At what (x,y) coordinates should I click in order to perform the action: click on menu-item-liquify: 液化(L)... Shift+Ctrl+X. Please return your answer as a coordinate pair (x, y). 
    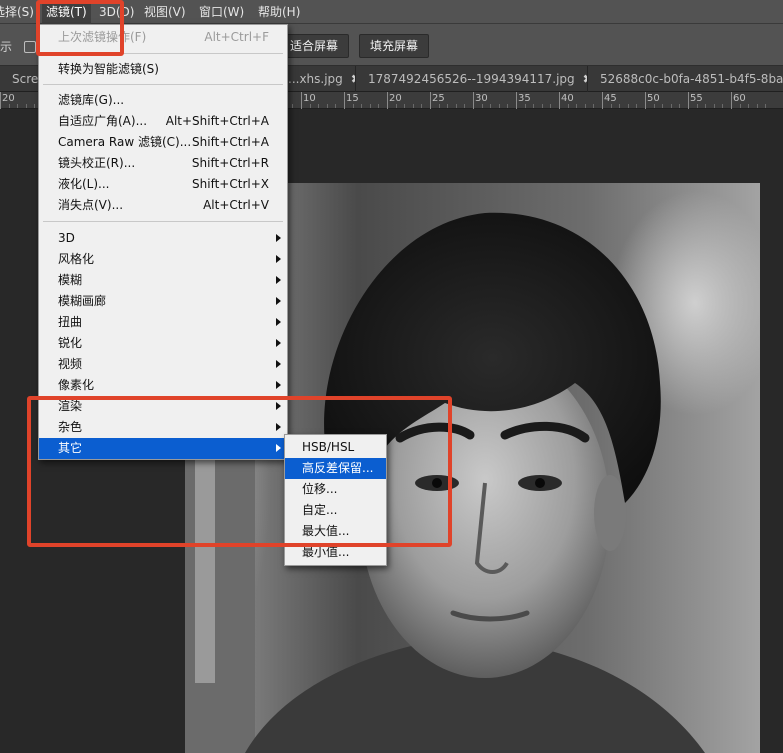
    Looking at the image, I should click on (163, 184).